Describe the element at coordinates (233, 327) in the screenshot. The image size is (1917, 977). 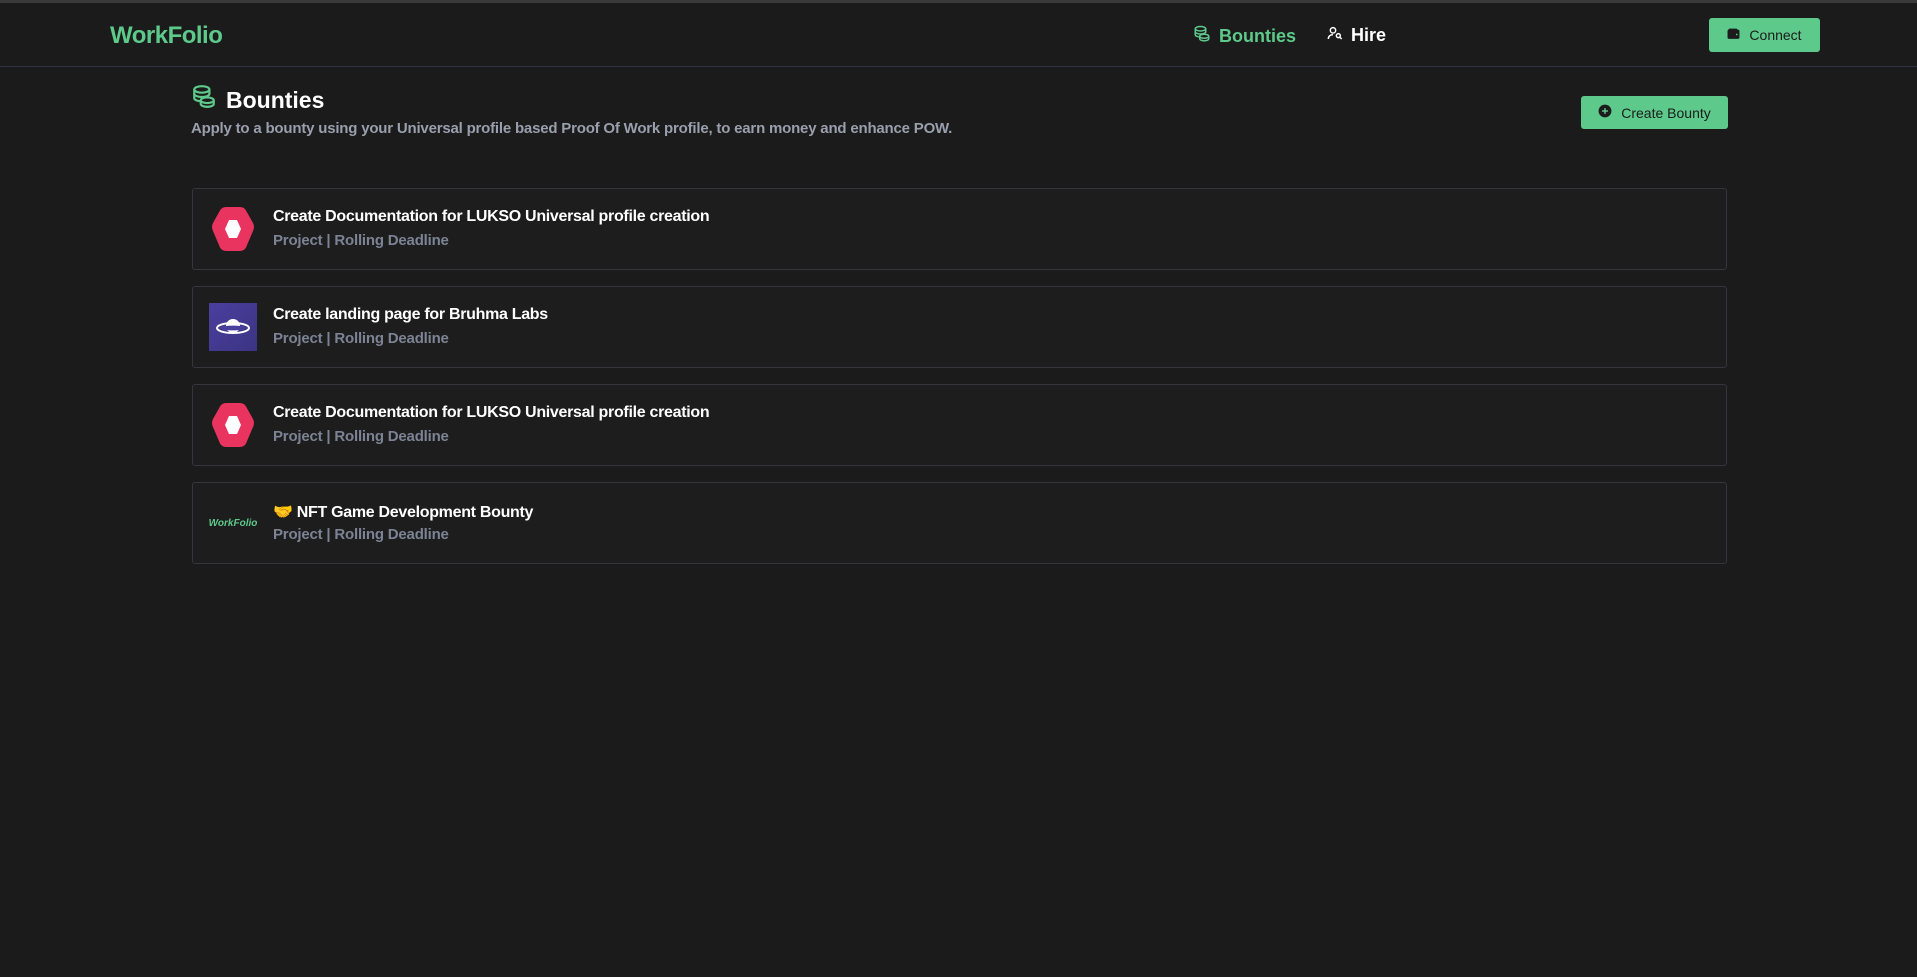
I see `bruhma-planet-logo` at that location.